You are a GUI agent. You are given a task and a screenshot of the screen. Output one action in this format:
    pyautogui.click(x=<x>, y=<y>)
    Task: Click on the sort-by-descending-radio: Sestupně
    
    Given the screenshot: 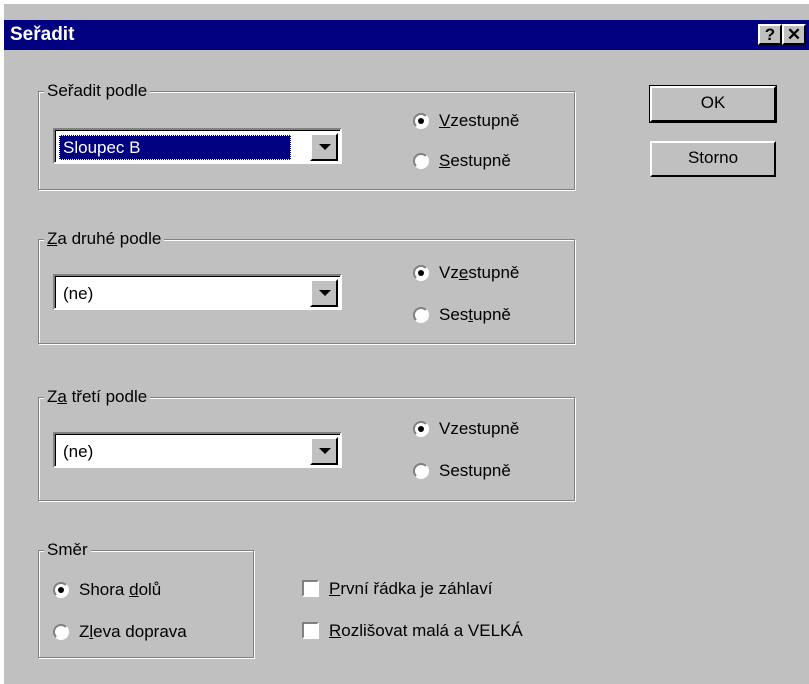 What is the action you would take?
    pyautogui.click(x=462, y=161)
    